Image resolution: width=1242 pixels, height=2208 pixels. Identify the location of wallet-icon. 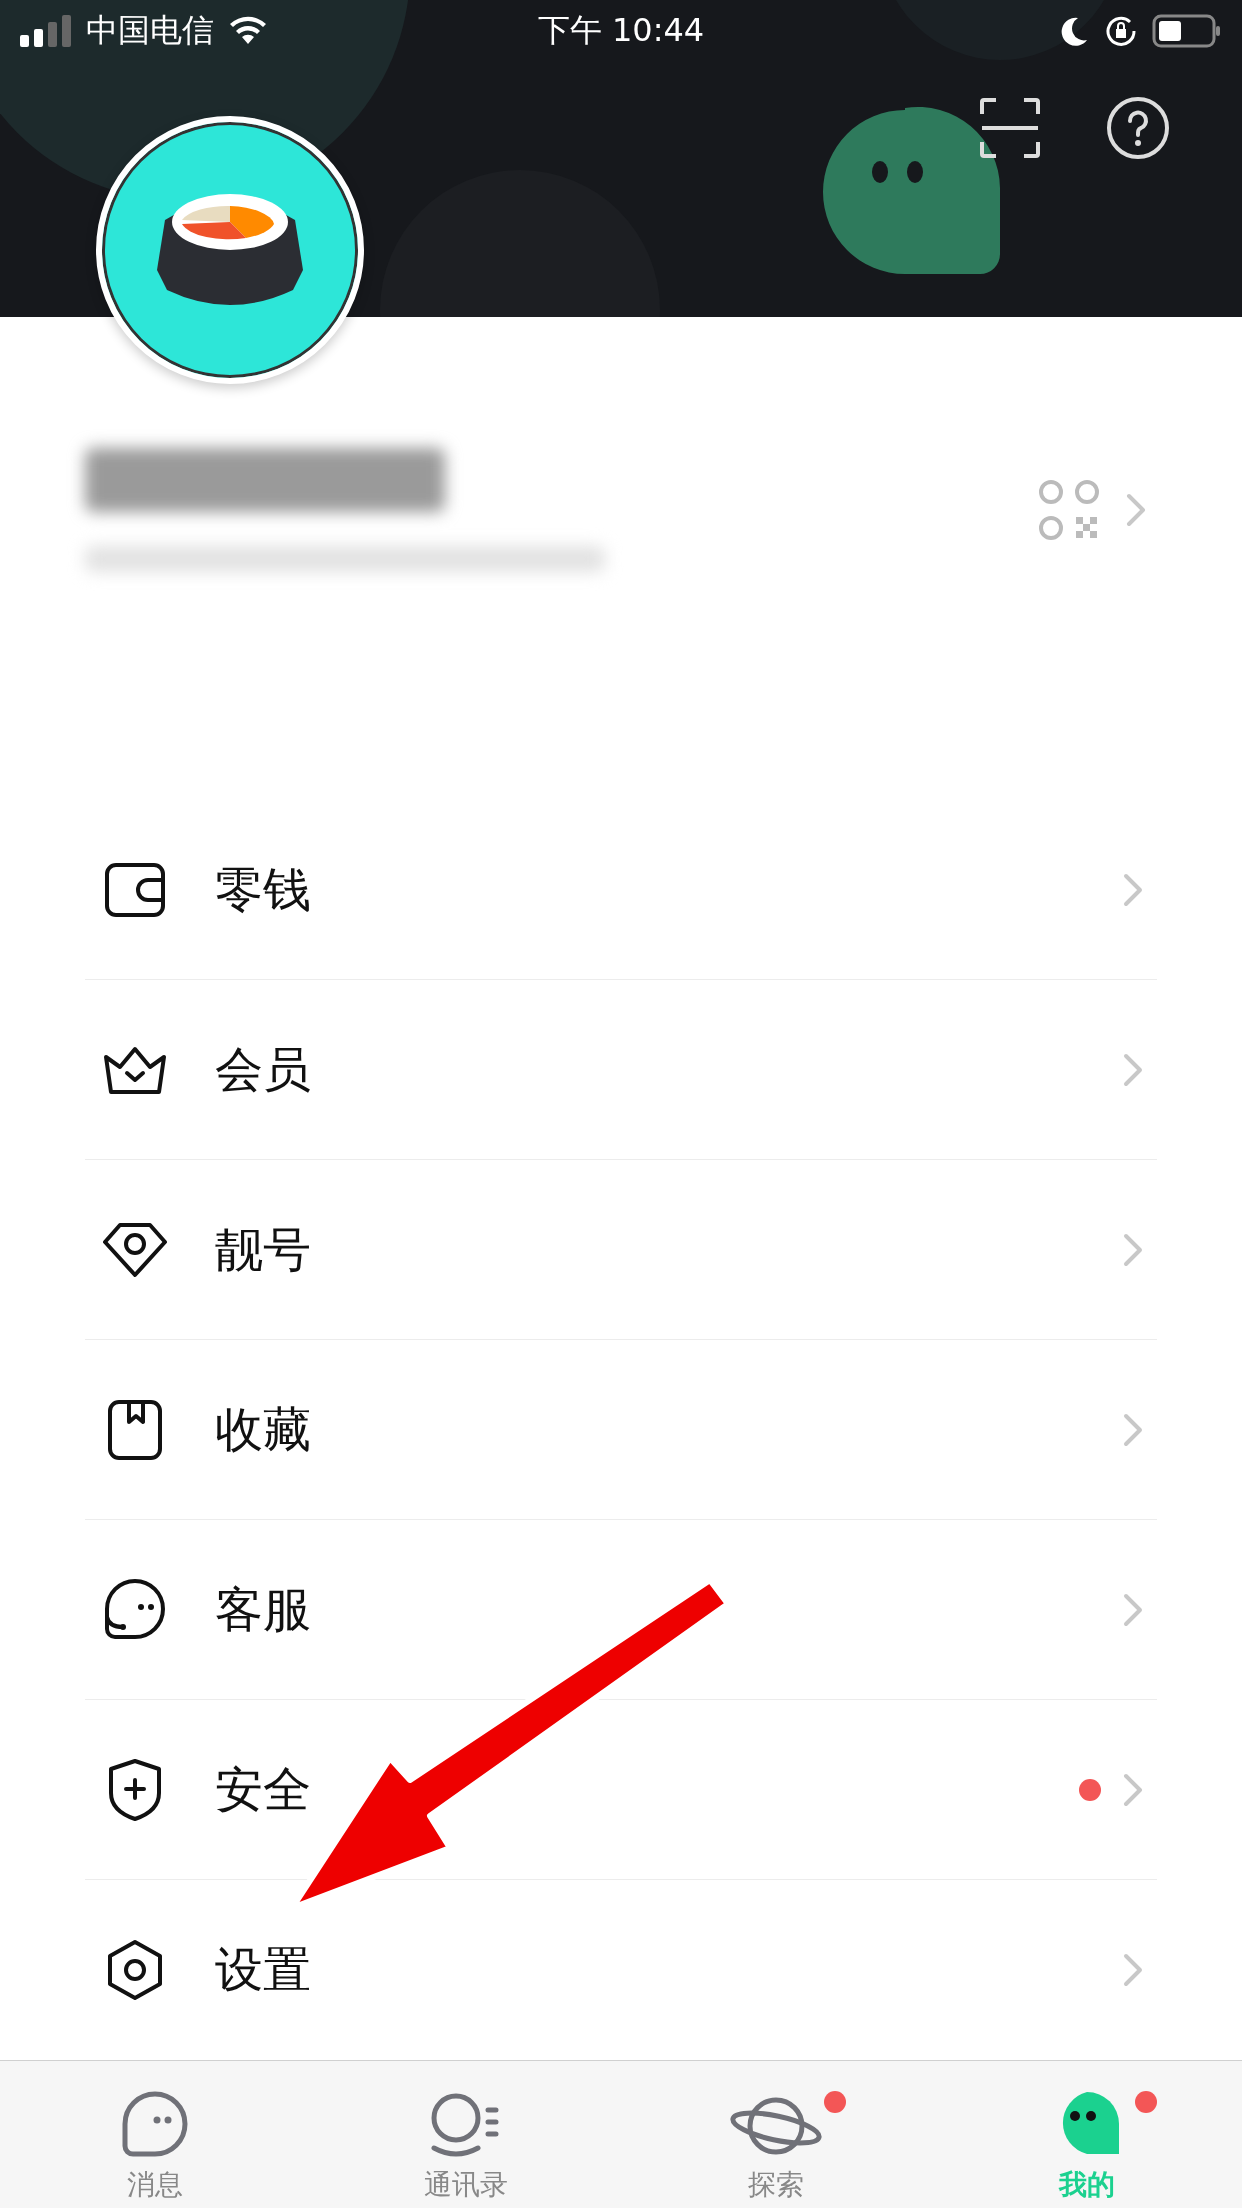
(135, 889).